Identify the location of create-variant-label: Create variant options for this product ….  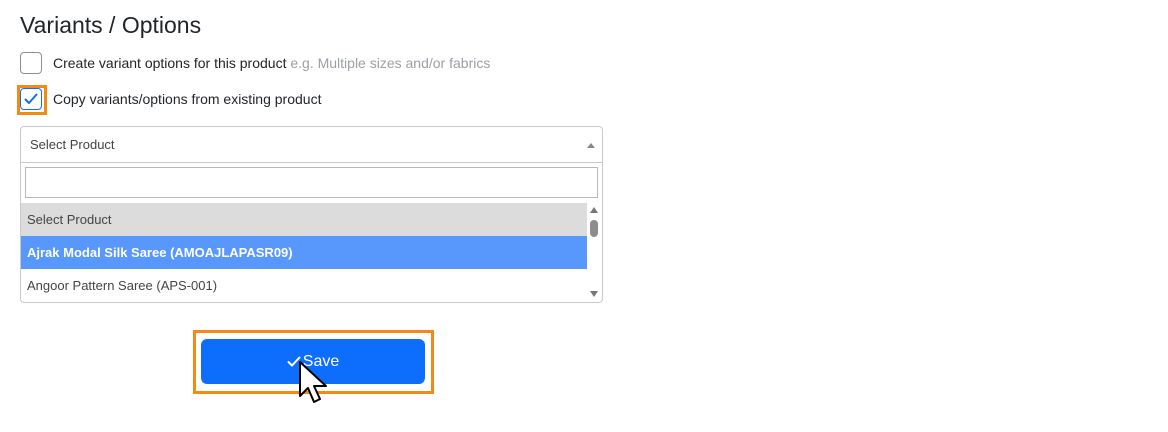
(271, 63).